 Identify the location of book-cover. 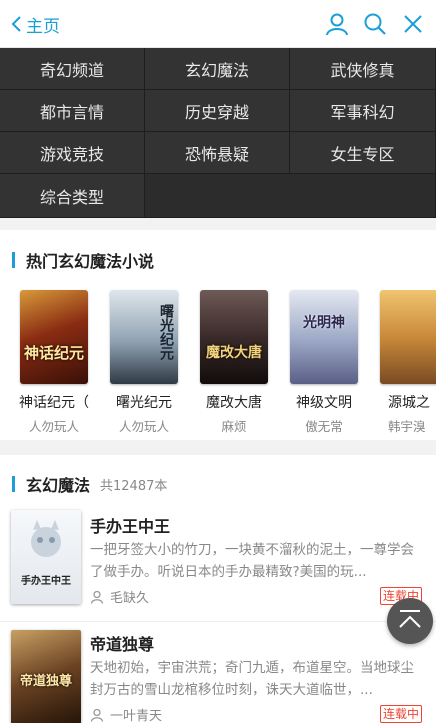
(408, 337).